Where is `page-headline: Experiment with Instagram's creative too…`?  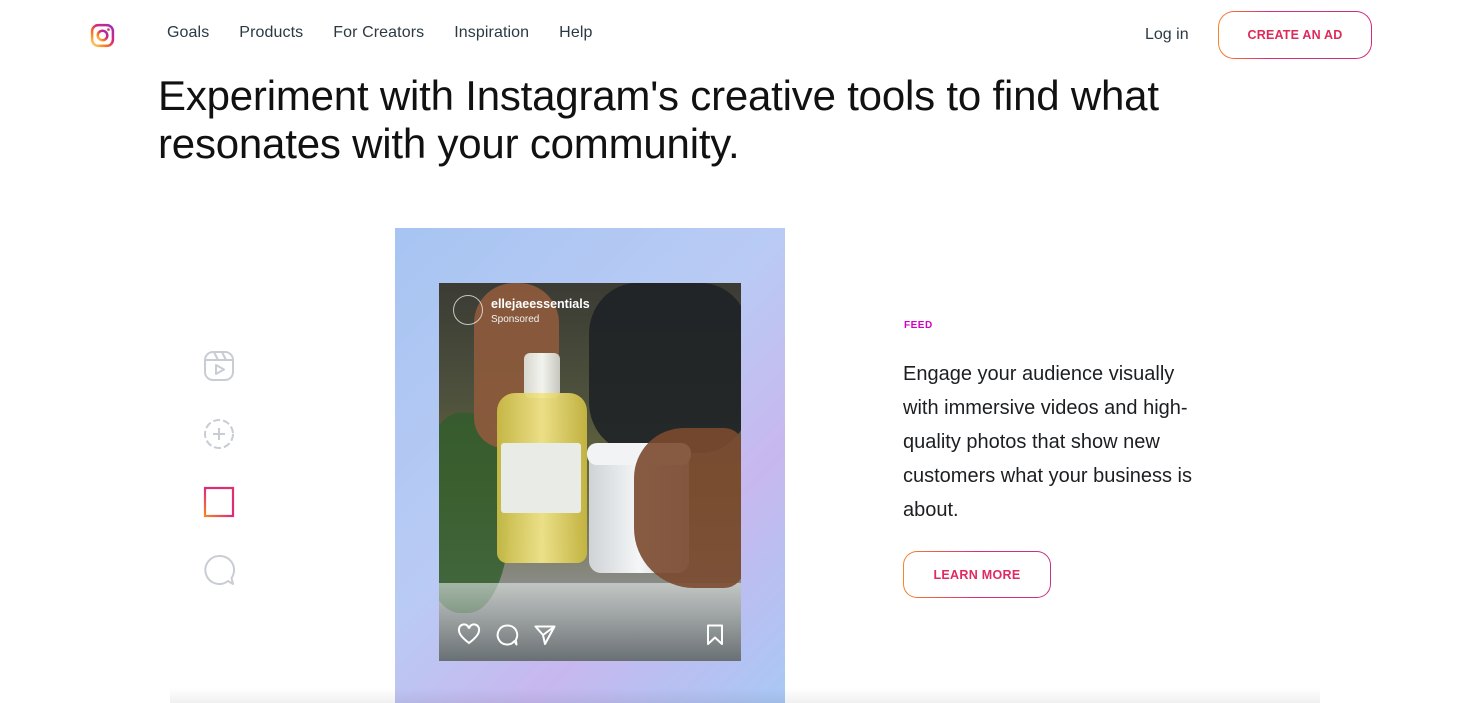
page-headline: Experiment with Instagram's creative too… is located at coordinates (658, 119).